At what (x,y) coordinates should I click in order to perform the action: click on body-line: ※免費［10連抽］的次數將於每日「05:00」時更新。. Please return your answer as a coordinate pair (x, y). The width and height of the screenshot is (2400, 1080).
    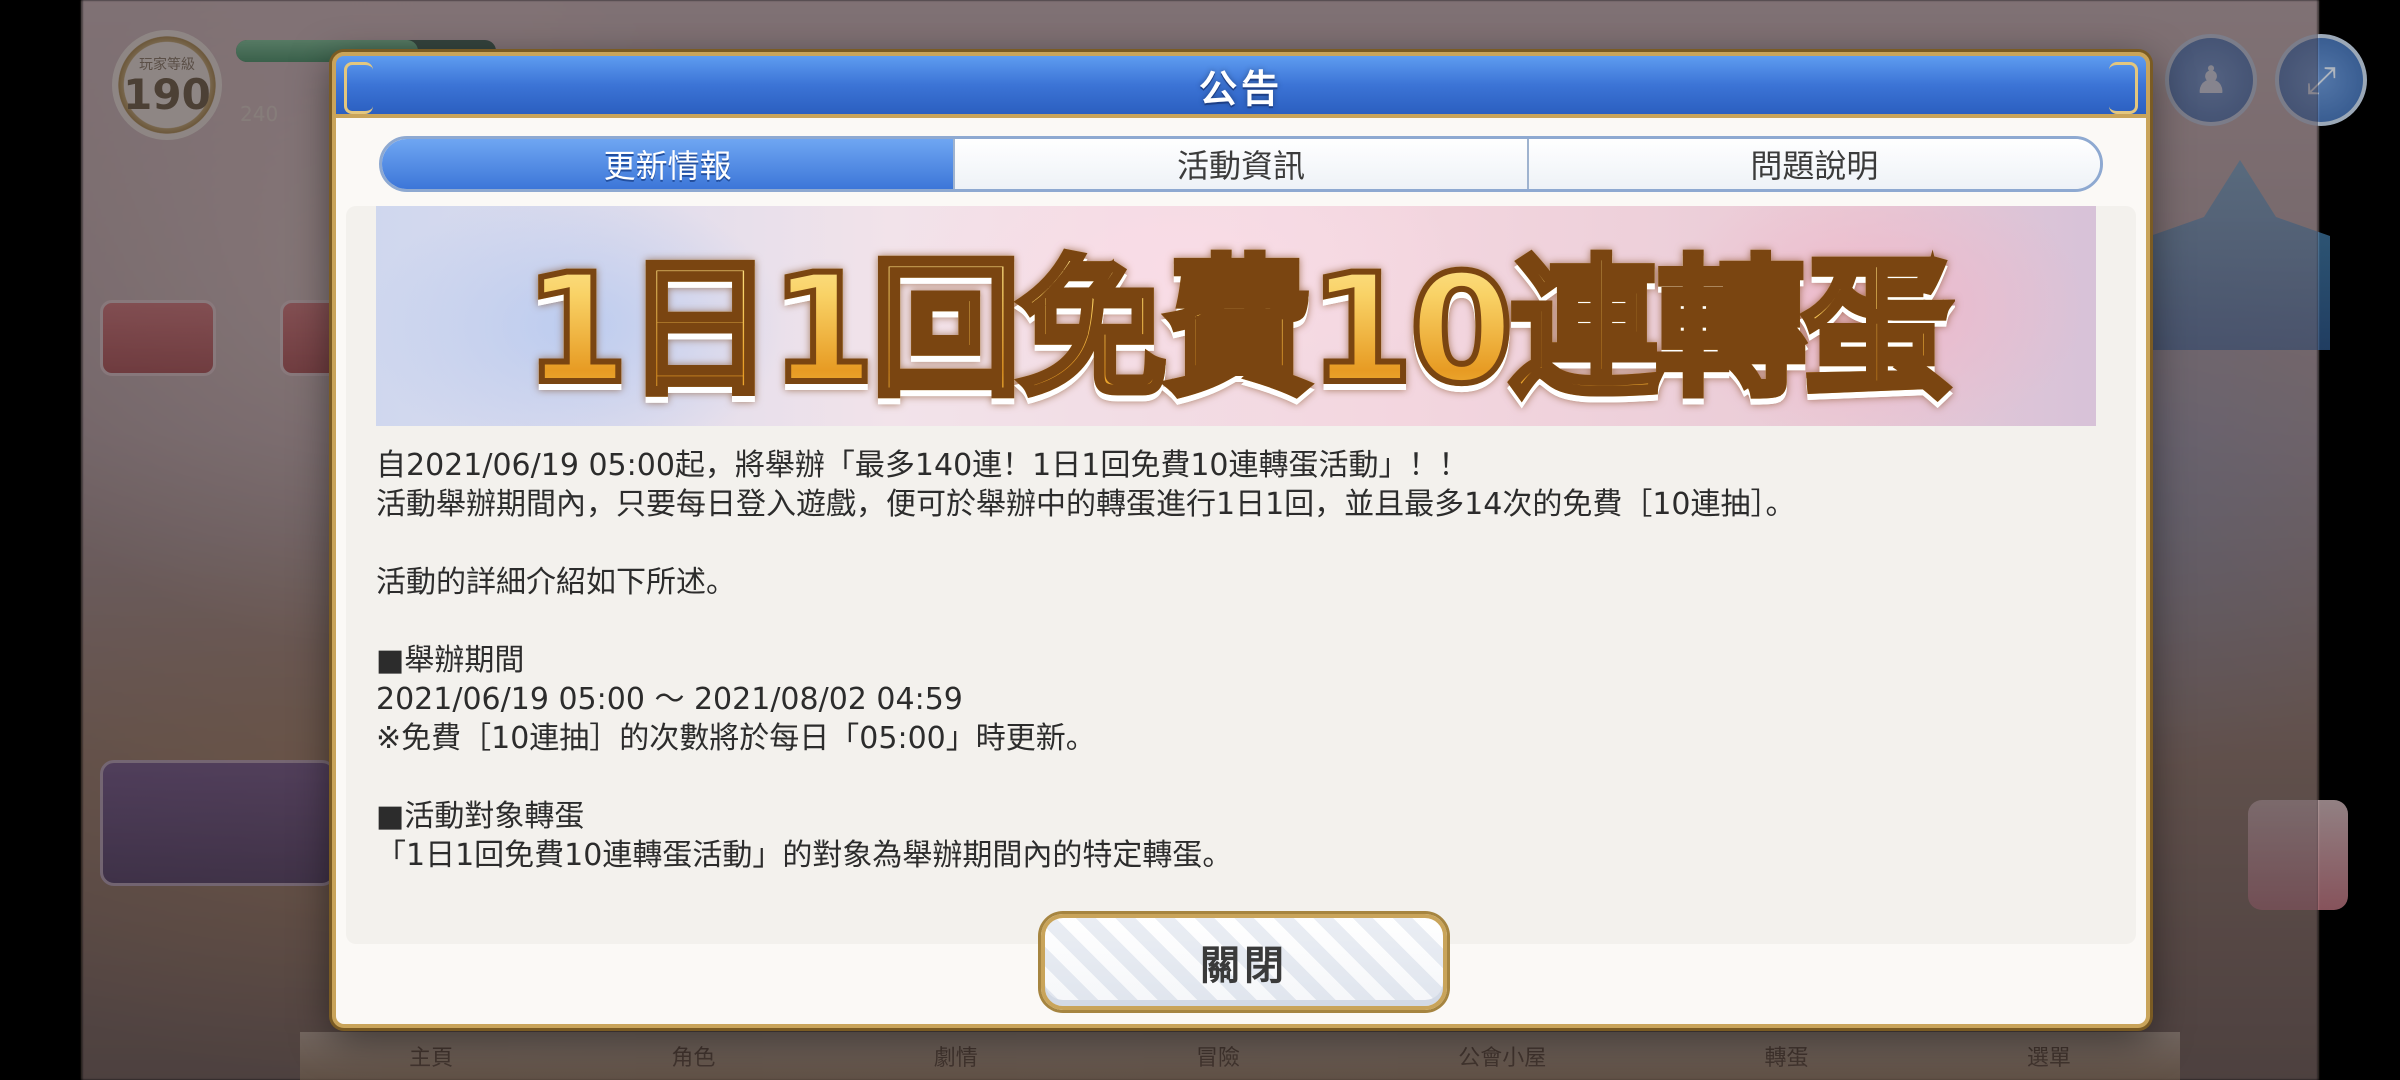
    Looking at the image, I should click on (736, 738).